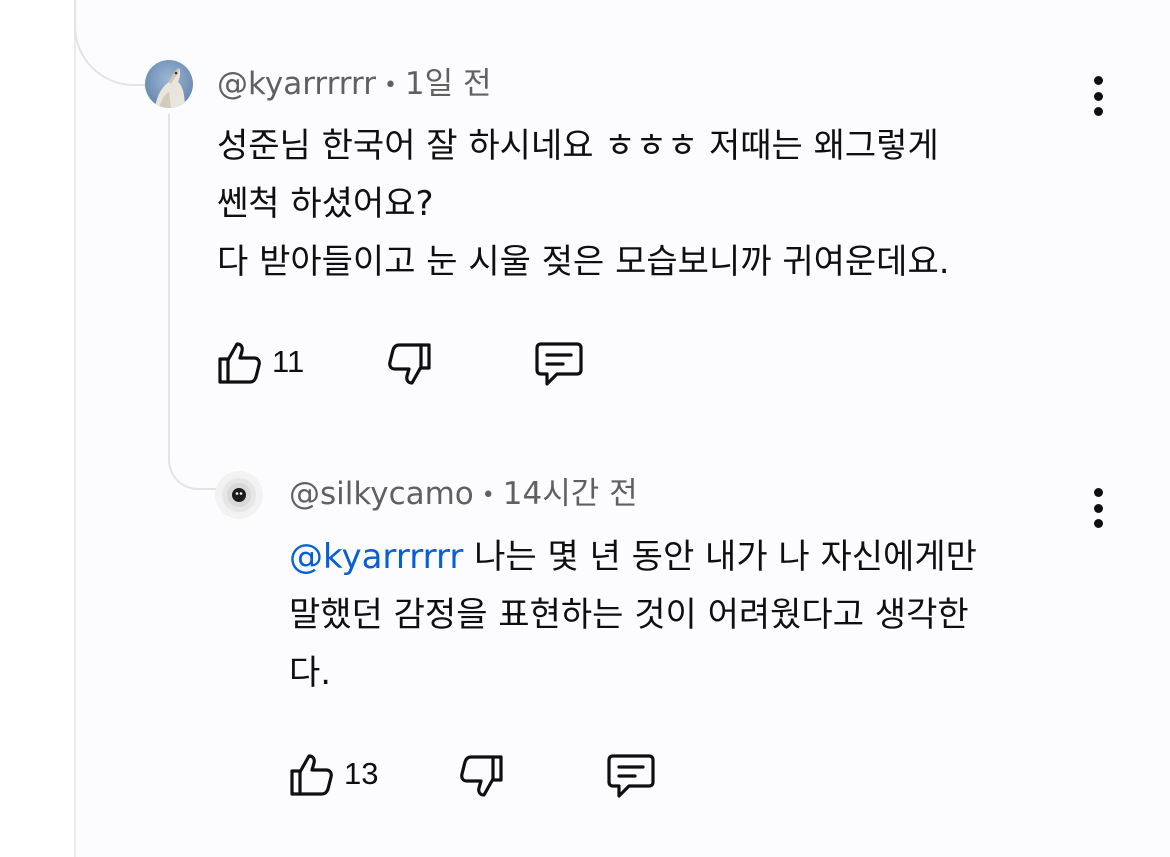 The height and width of the screenshot is (857, 1170). What do you see at coordinates (1098, 96) in the screenshot?
I see `comment-more-button` at bounding box center [1098, 96].